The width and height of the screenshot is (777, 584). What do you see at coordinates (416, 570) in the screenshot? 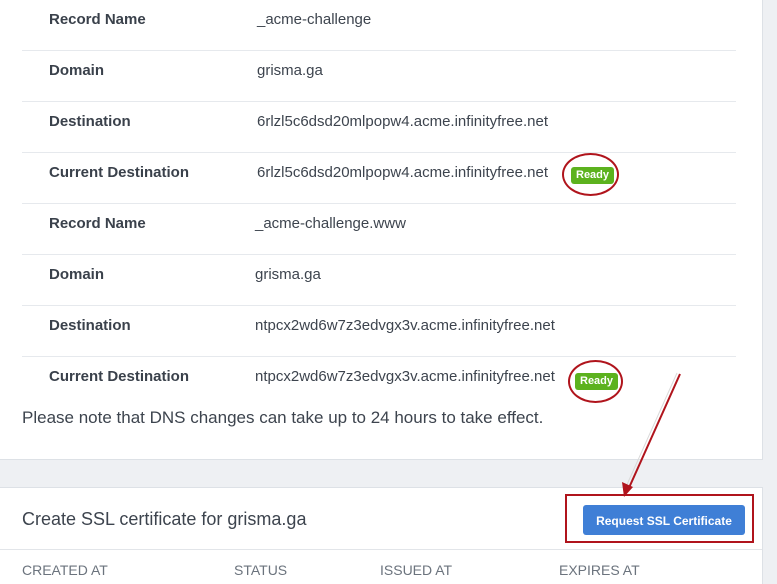
I see `column-header-issued: ISSUED AT` at bounding box center [416, 570].